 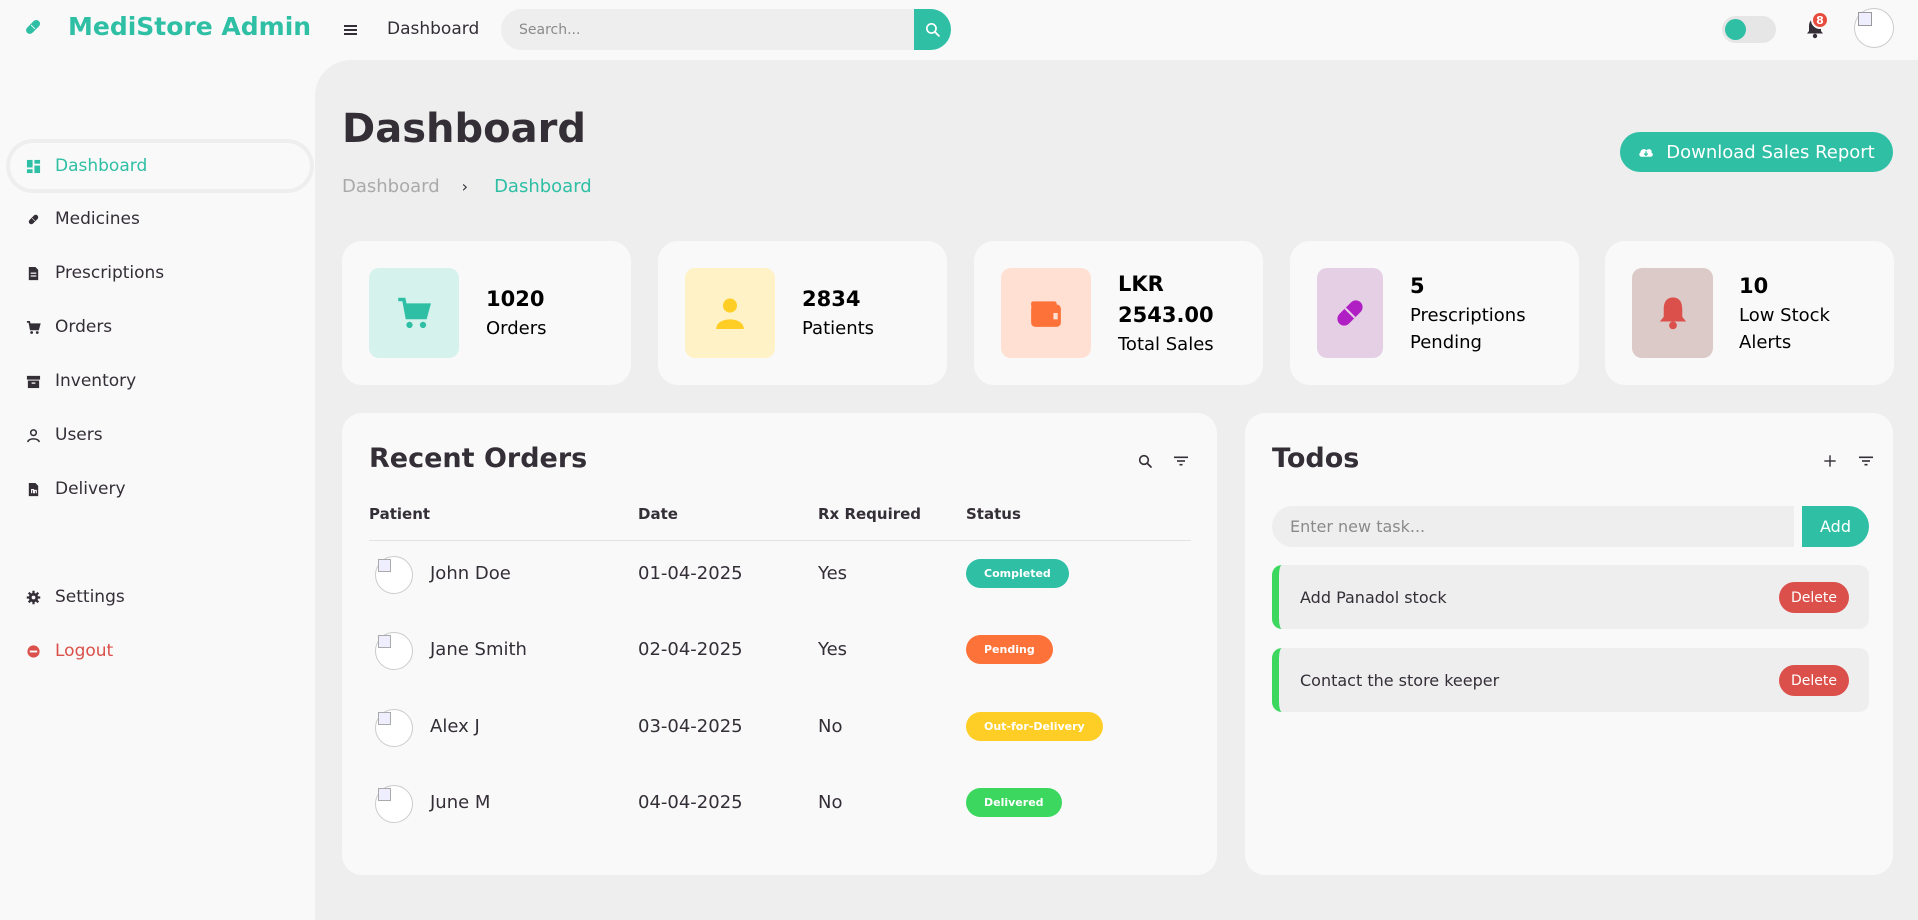 What do you see at coordinates (1770, 152) in the screenshot?
I see `download-button-label: Download Sales Report` at bounding box center [1770, 152].